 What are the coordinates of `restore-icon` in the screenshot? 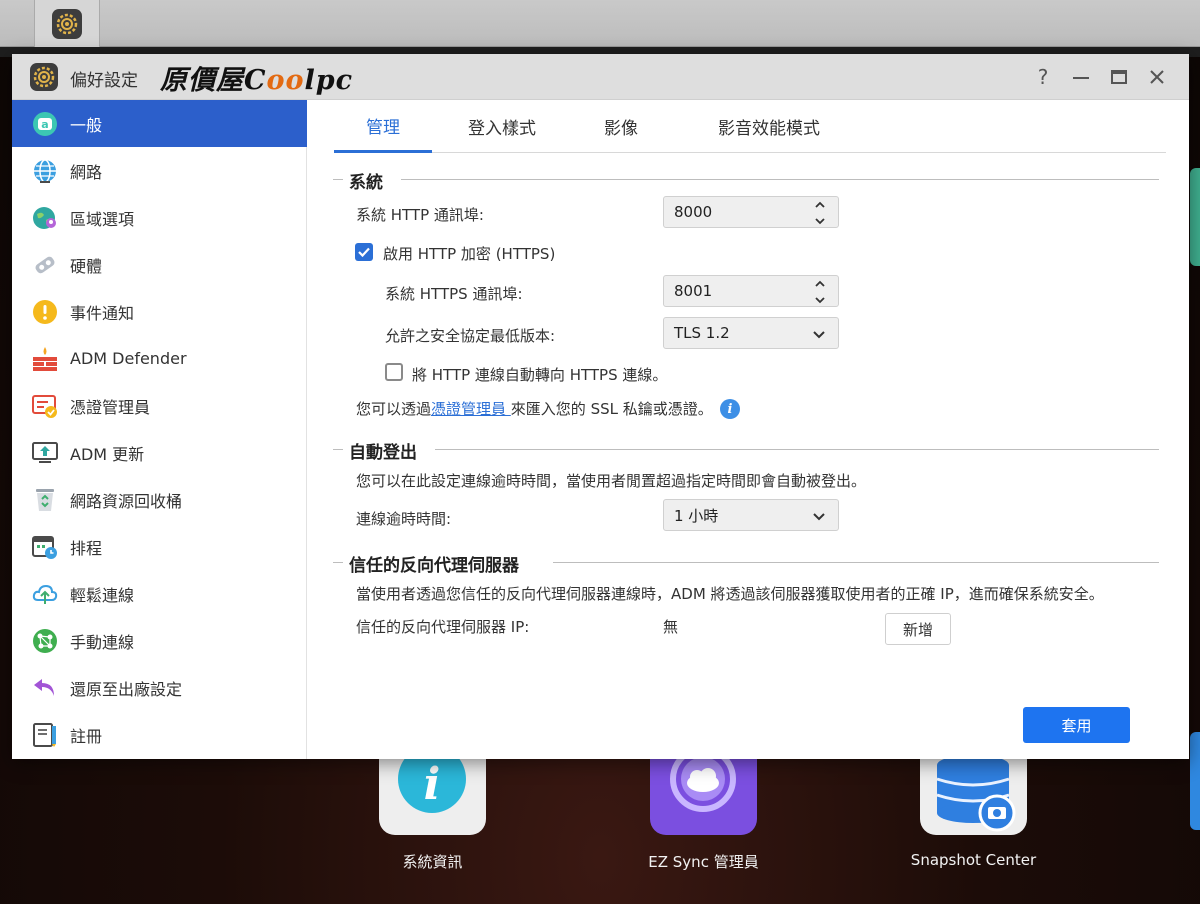 It's located at (45, 688).